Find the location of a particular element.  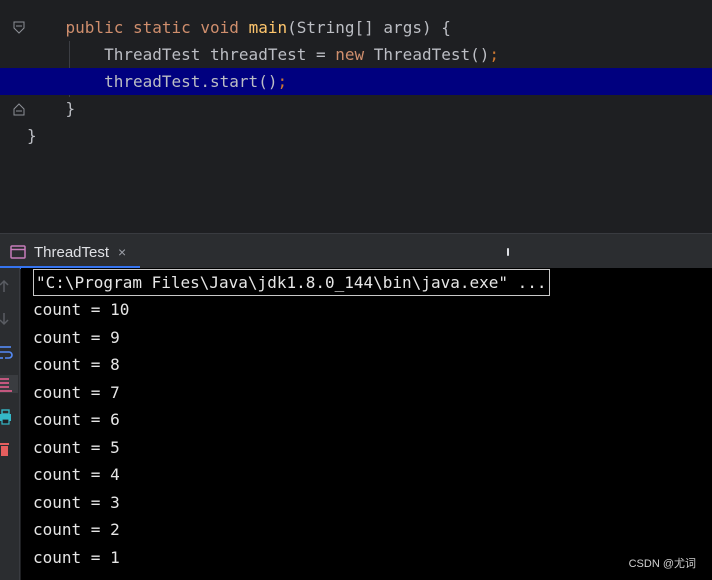

tab-label: ThreadTest is located at coordinates (72, 252).